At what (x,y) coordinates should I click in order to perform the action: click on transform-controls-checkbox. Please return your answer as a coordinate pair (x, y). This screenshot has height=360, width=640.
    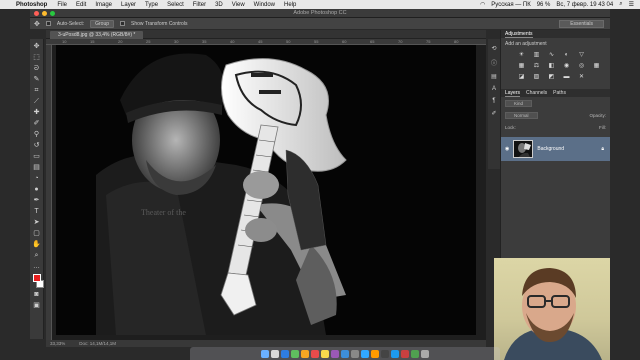
    Looking at the image, I should click on (123, 23).